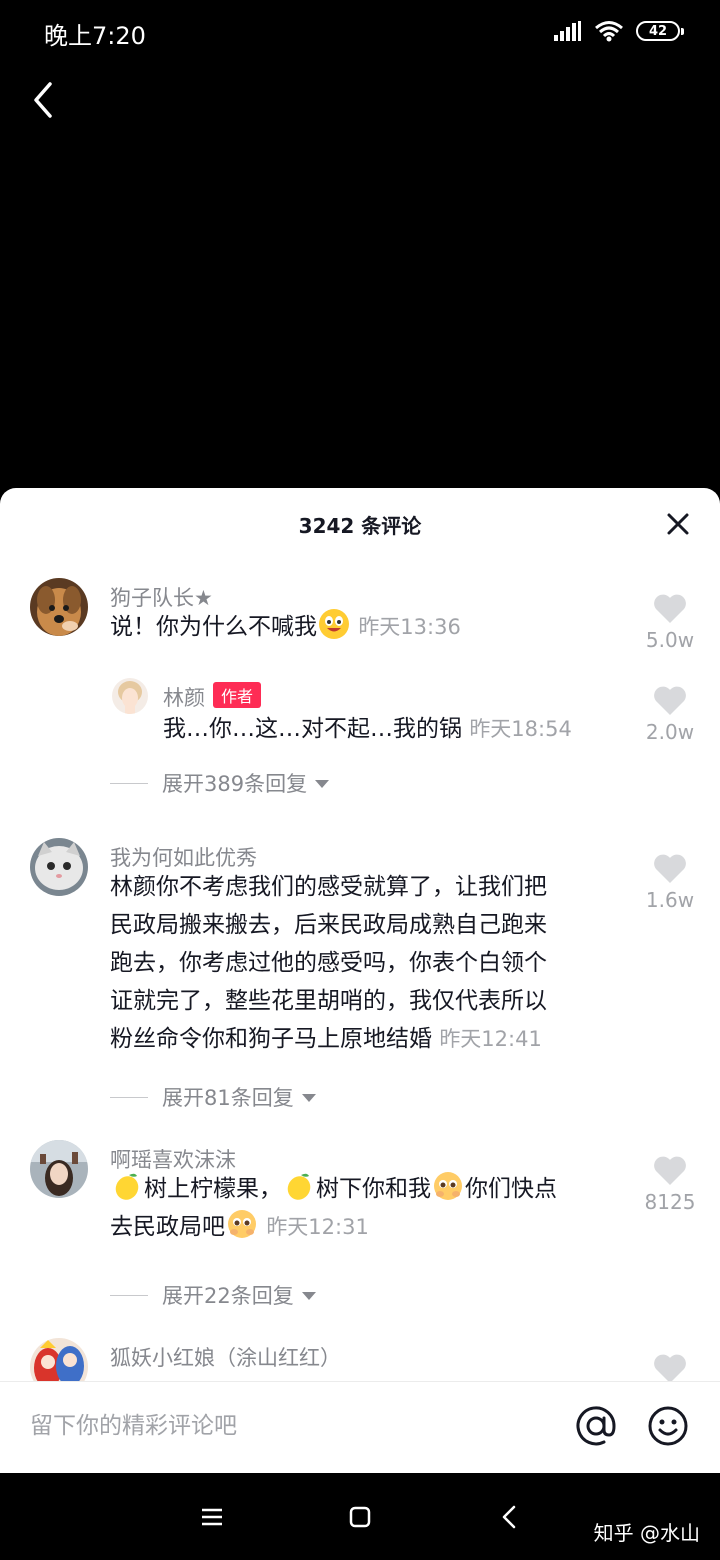 The image size is (720, 1560). Describe the element at coordinates (646, 1533) in the screenshot. I see `watermark: 知乎 @水山` at that location.